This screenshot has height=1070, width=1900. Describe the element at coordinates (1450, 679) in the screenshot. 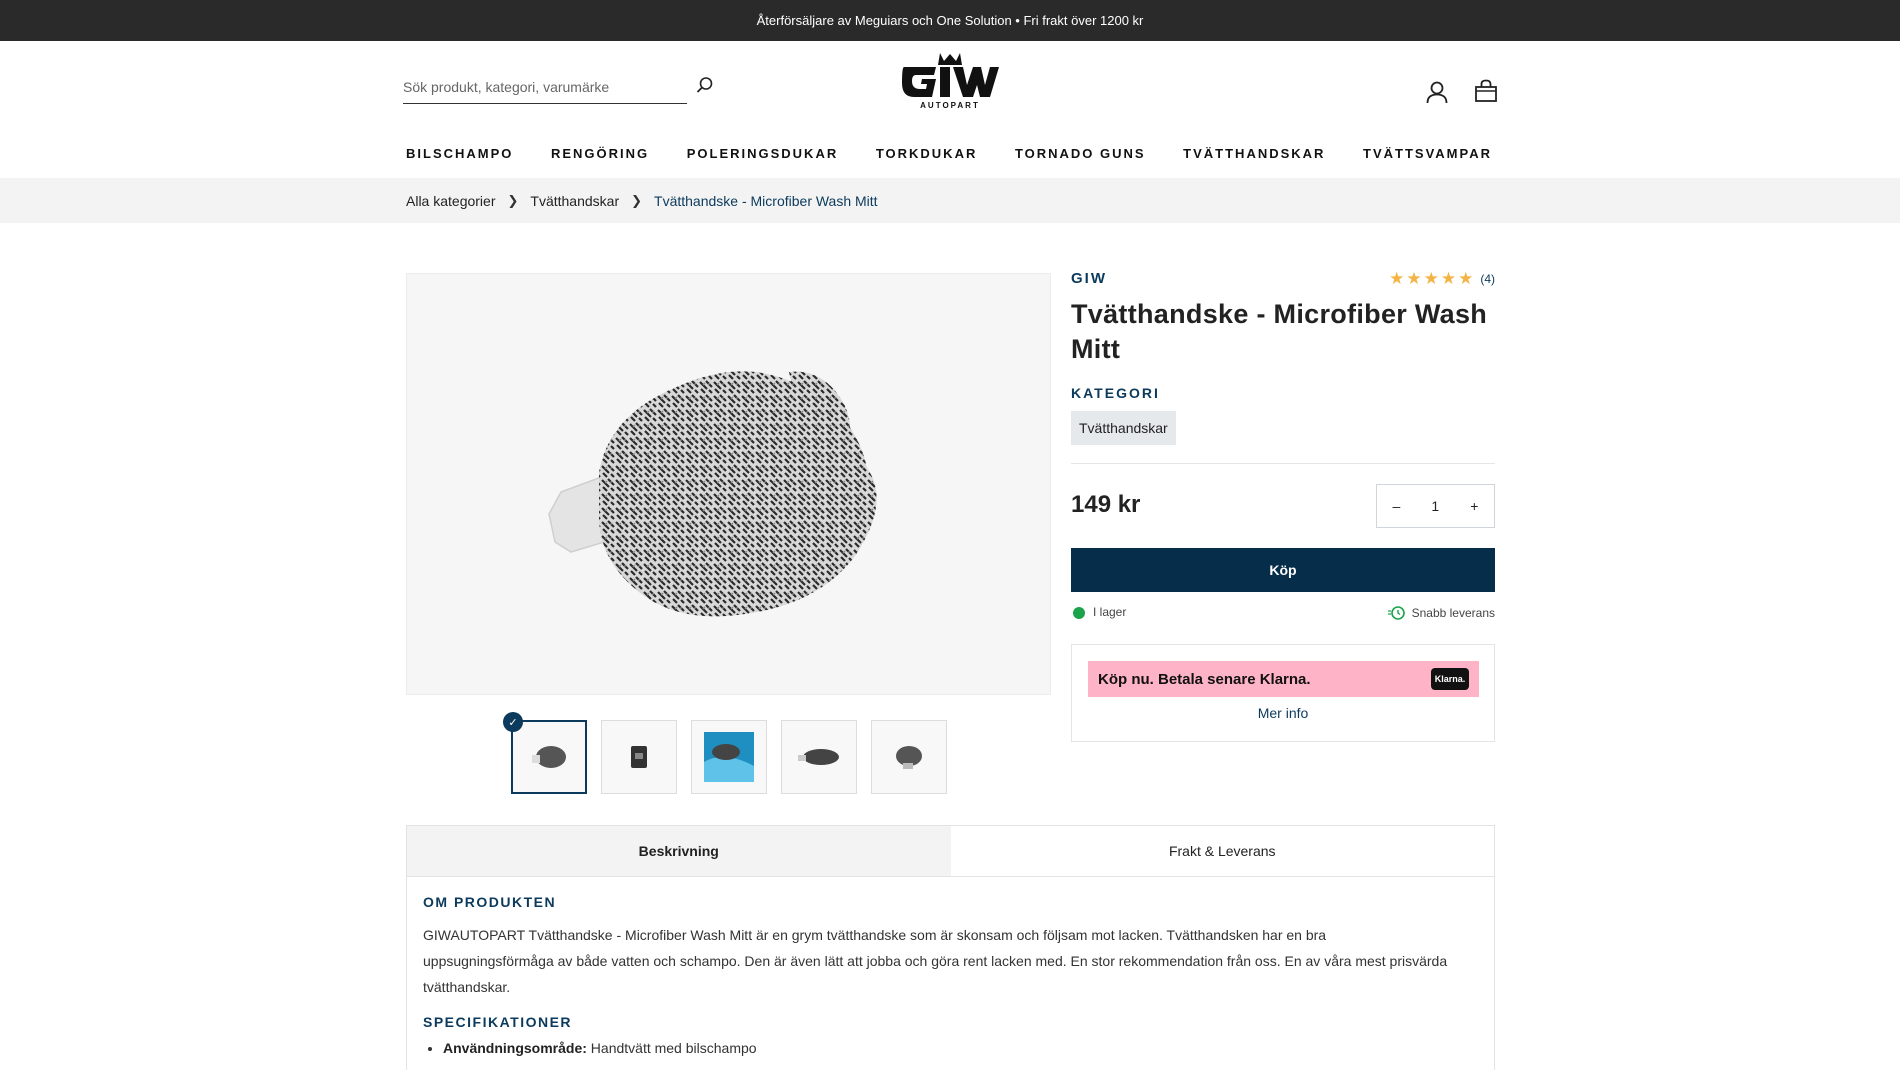

I see `klarna-logo: Klarna.` at that location.